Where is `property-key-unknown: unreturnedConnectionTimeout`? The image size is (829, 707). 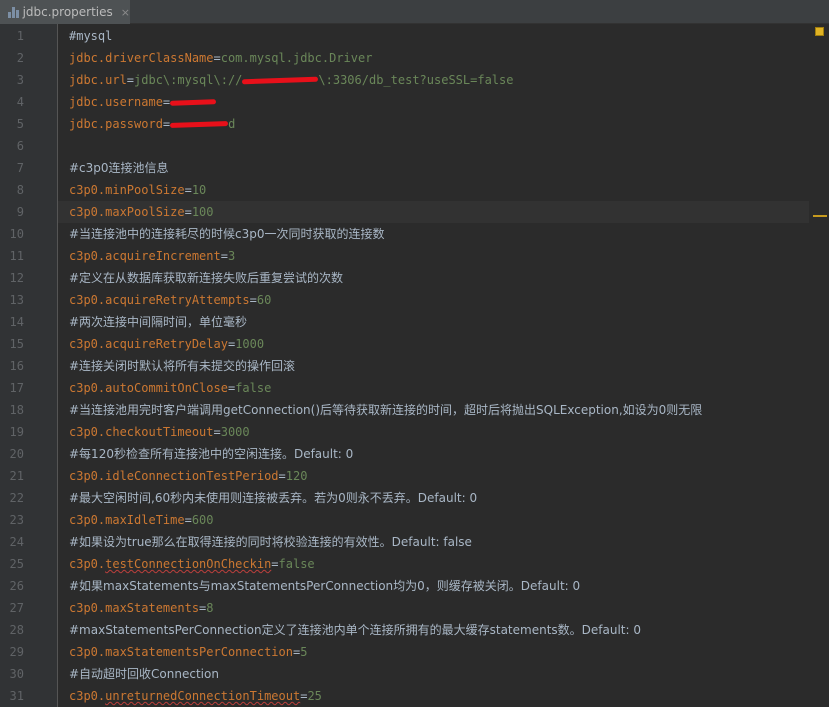 property-key-unknown: unreturnedConnectionTimeout is located at coordinates (203, 696).